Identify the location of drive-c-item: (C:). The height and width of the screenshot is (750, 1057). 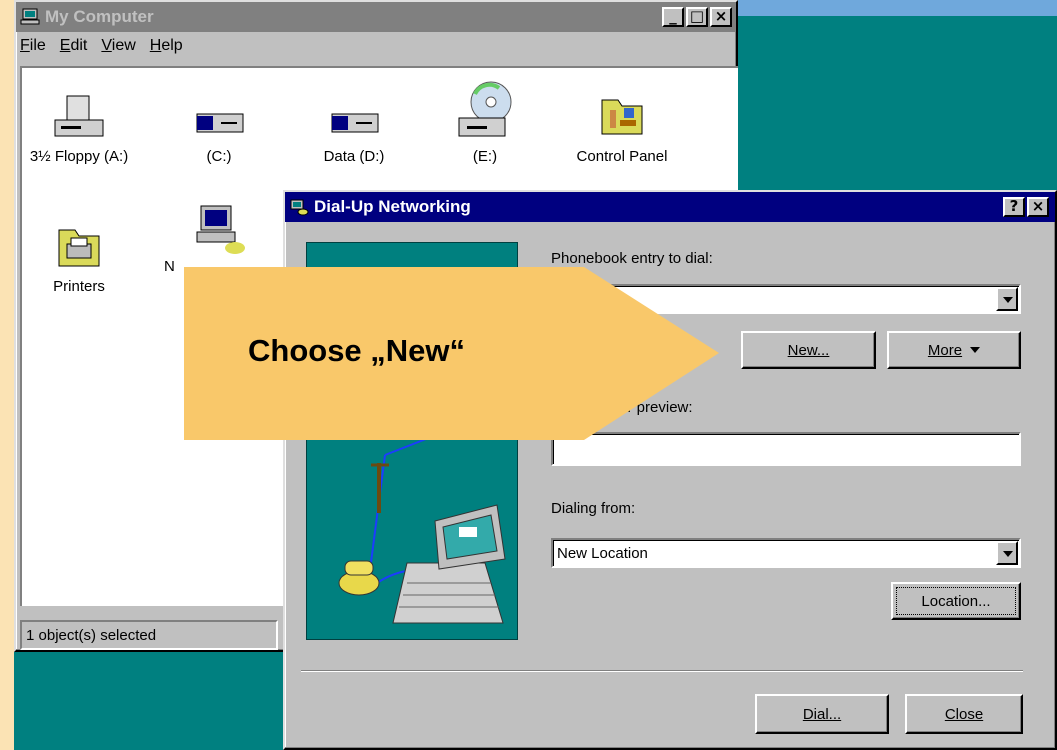
(219, 126).